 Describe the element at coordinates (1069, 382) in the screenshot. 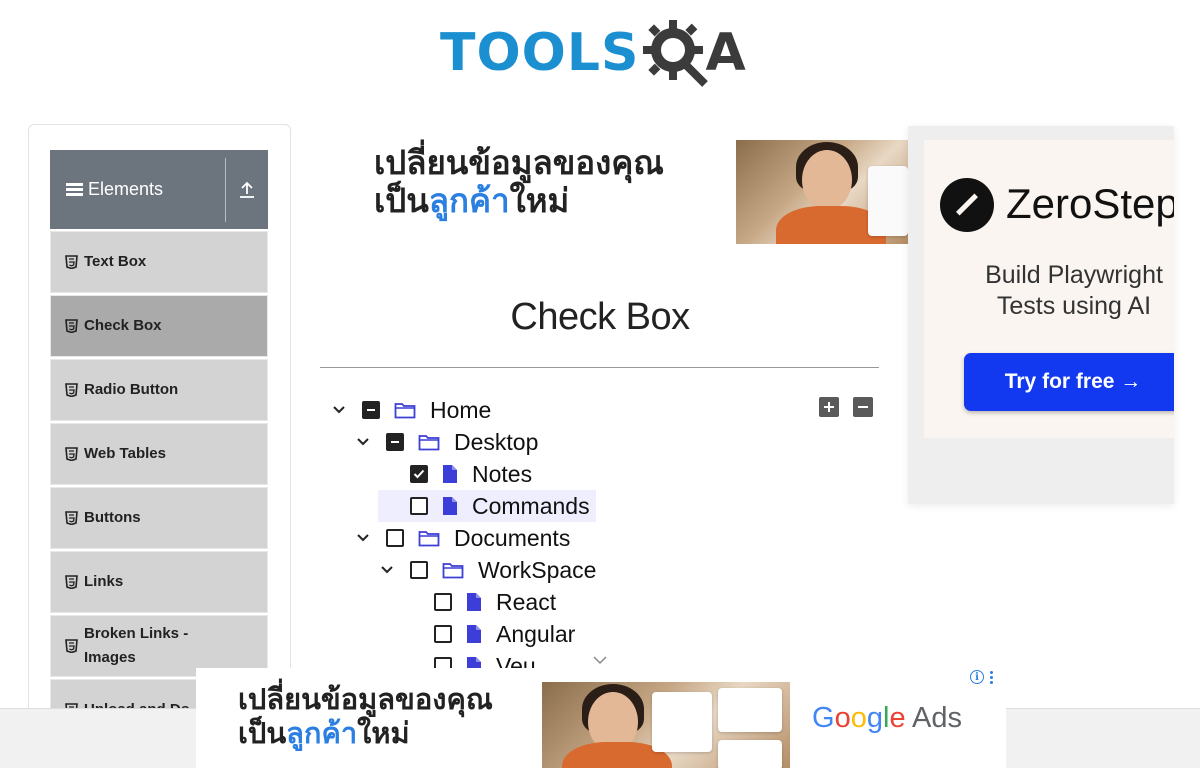

I see `try-for-free-button: Try for free →` at that location.